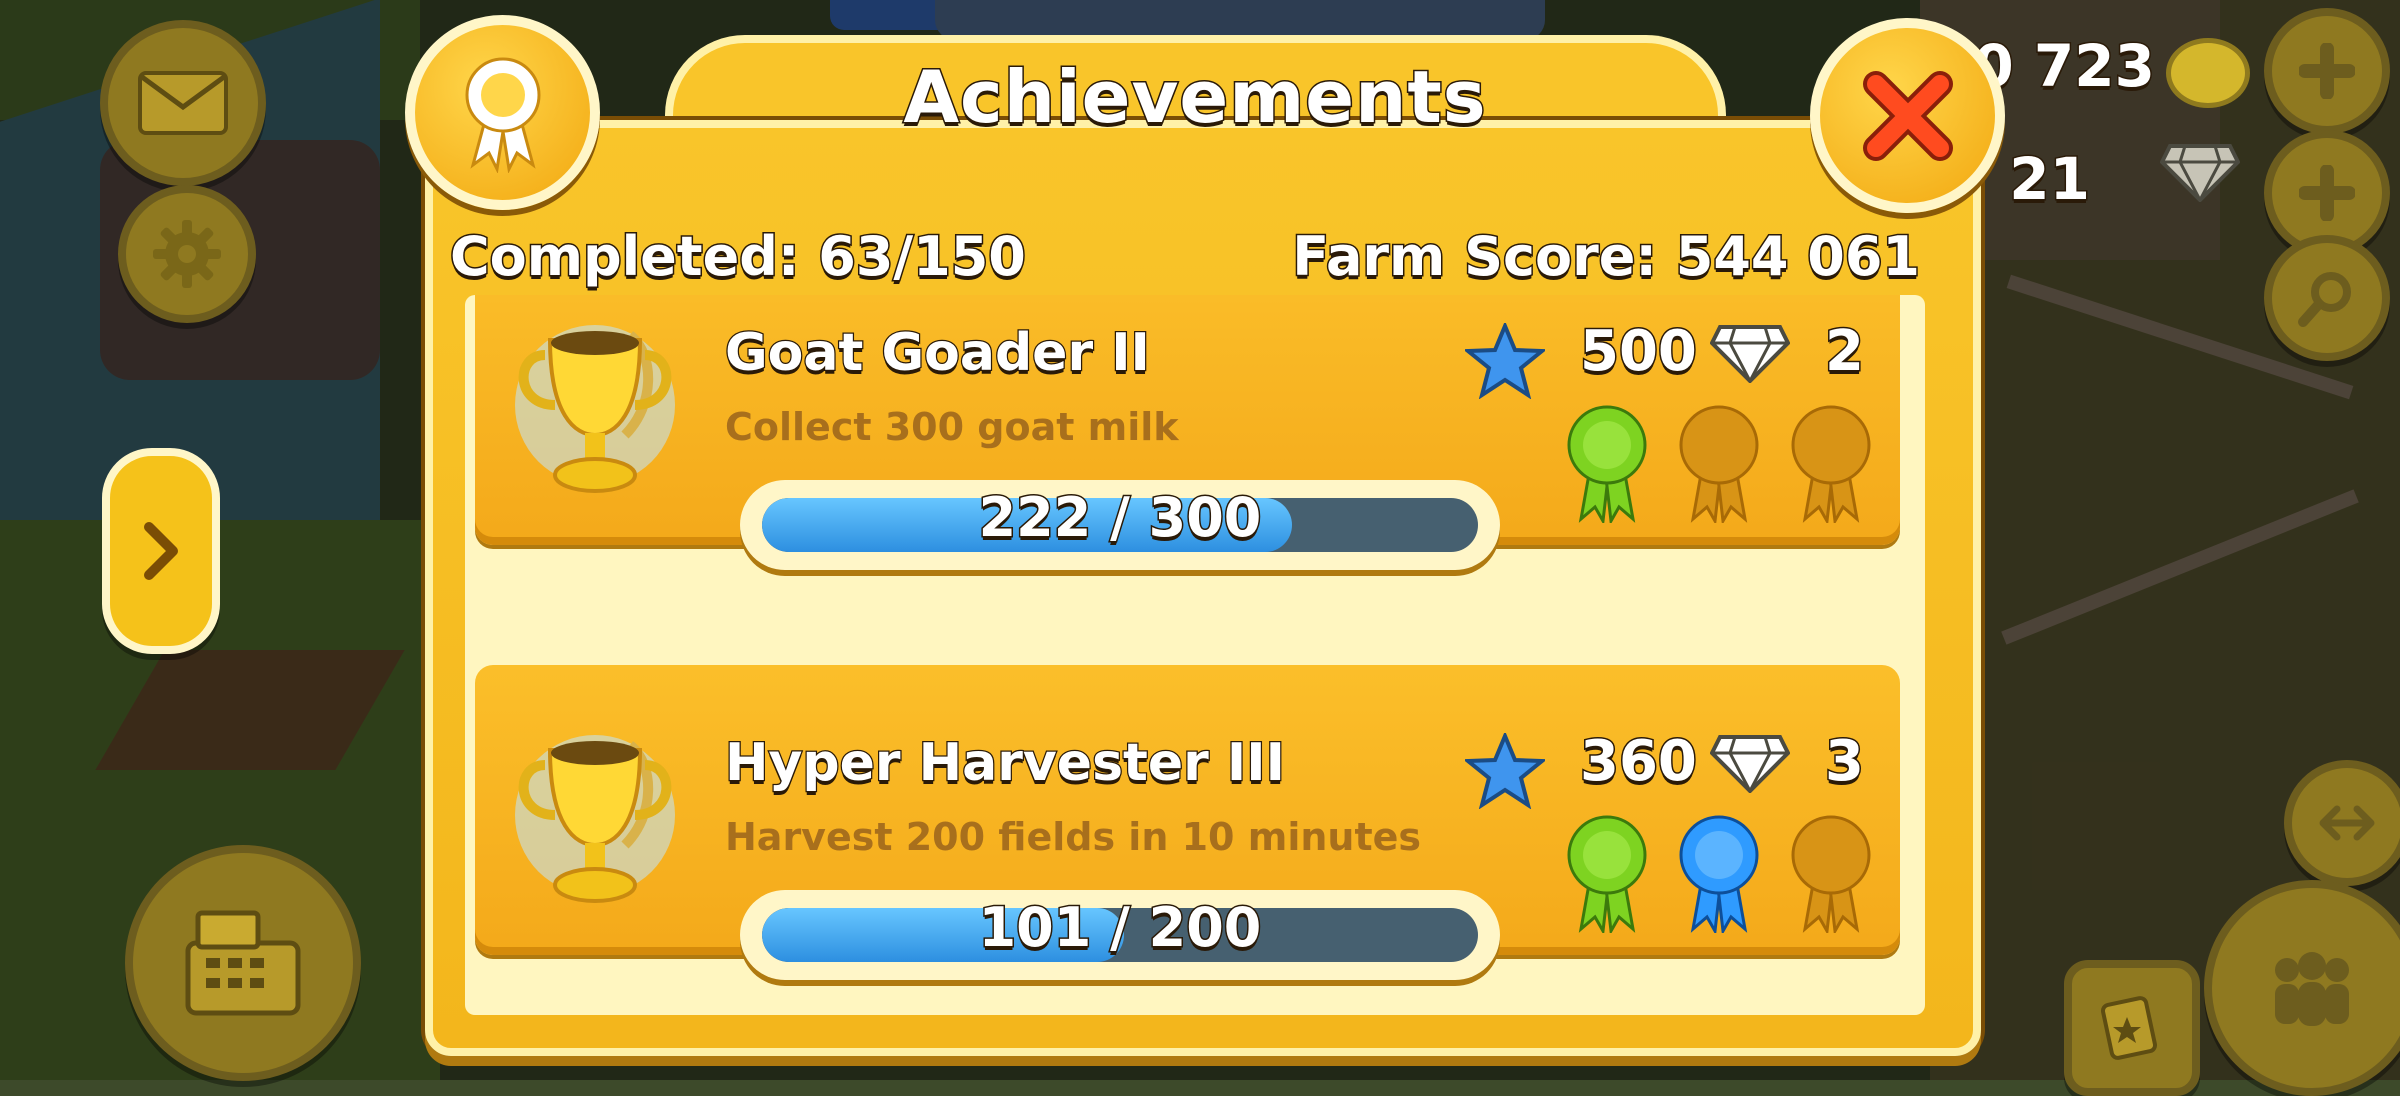 This screenshot has height=1096, width=2400. What do you see at coordinates (1120, 518) in the screenshot?
I see `progress-label: 222 / 300` at bounding box center [1120, 518].